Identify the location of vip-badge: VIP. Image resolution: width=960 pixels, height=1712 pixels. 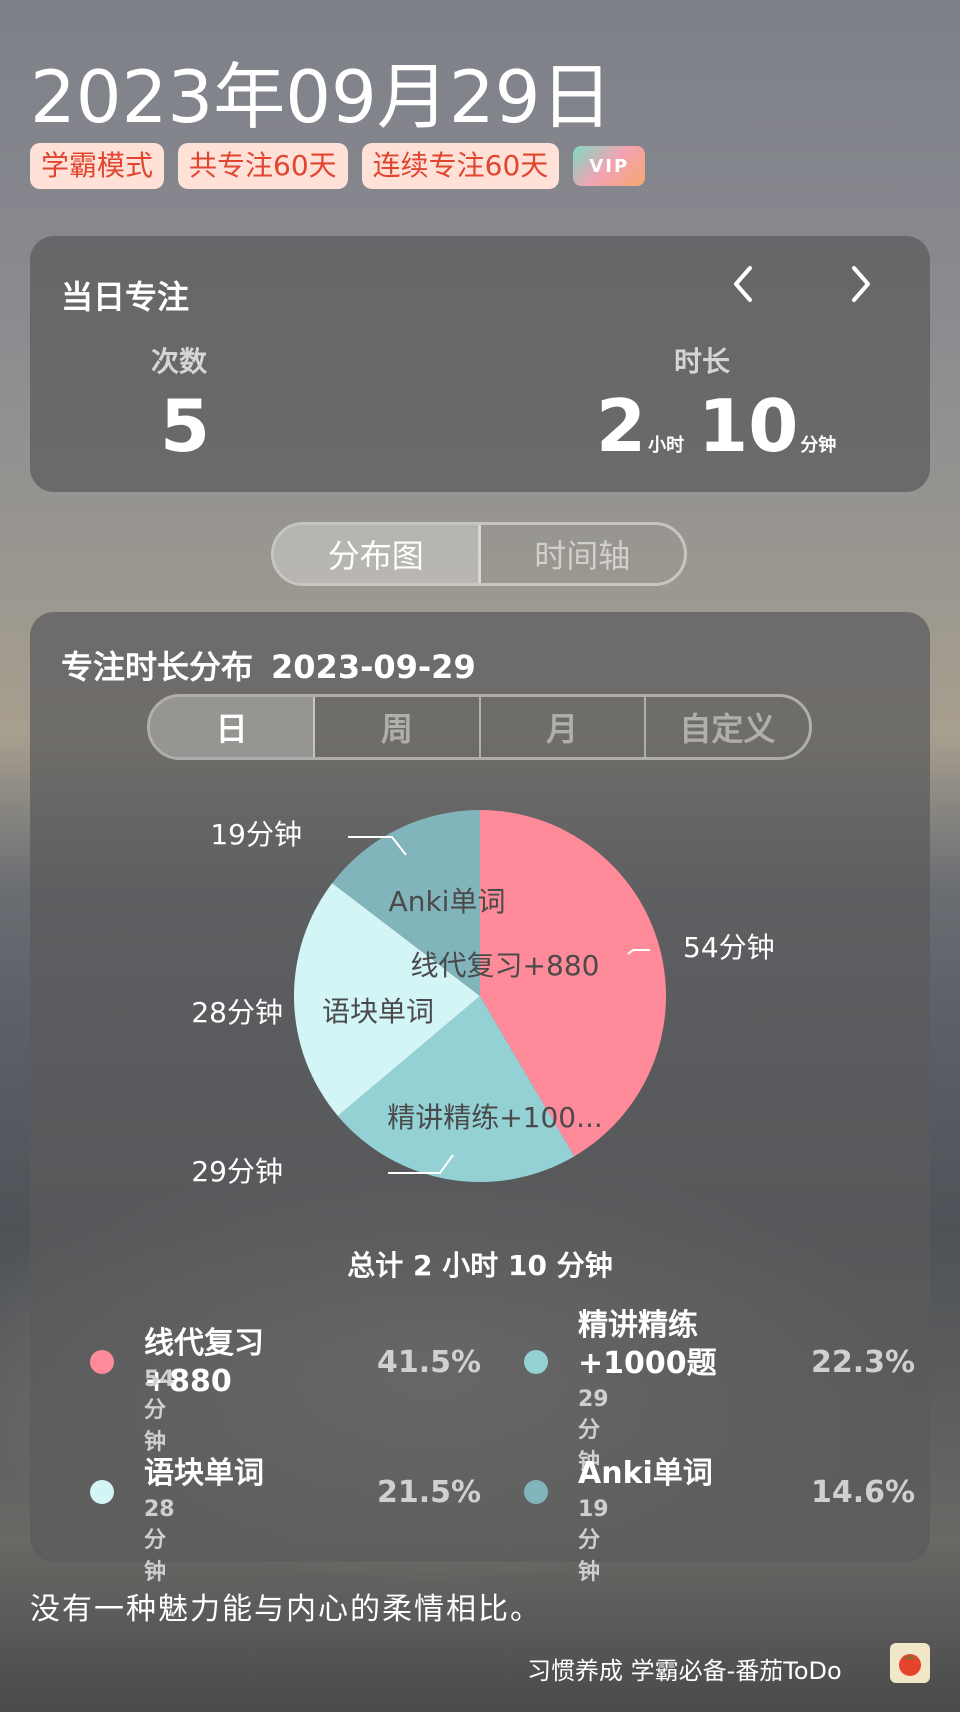
(609, 166).